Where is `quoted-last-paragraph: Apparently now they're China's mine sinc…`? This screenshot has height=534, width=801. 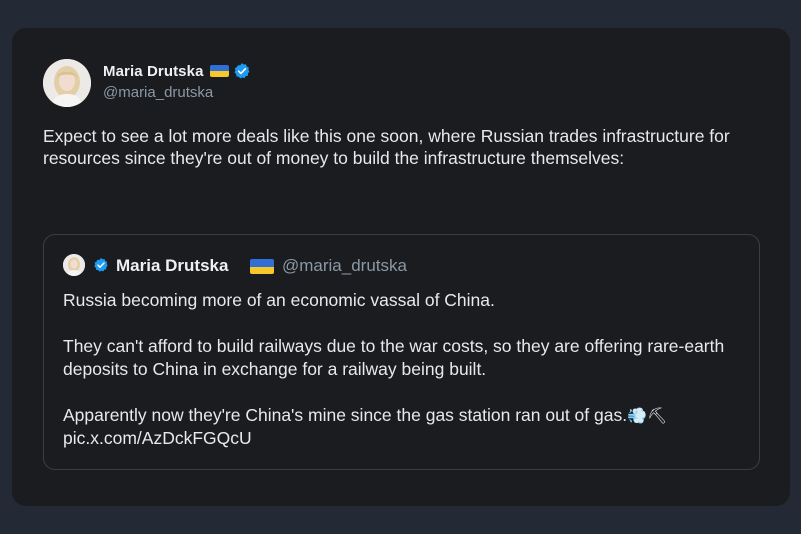
quoted-last-paragraph: Apparently now they're China's mine sinc… is located at coordinates (408, 427).